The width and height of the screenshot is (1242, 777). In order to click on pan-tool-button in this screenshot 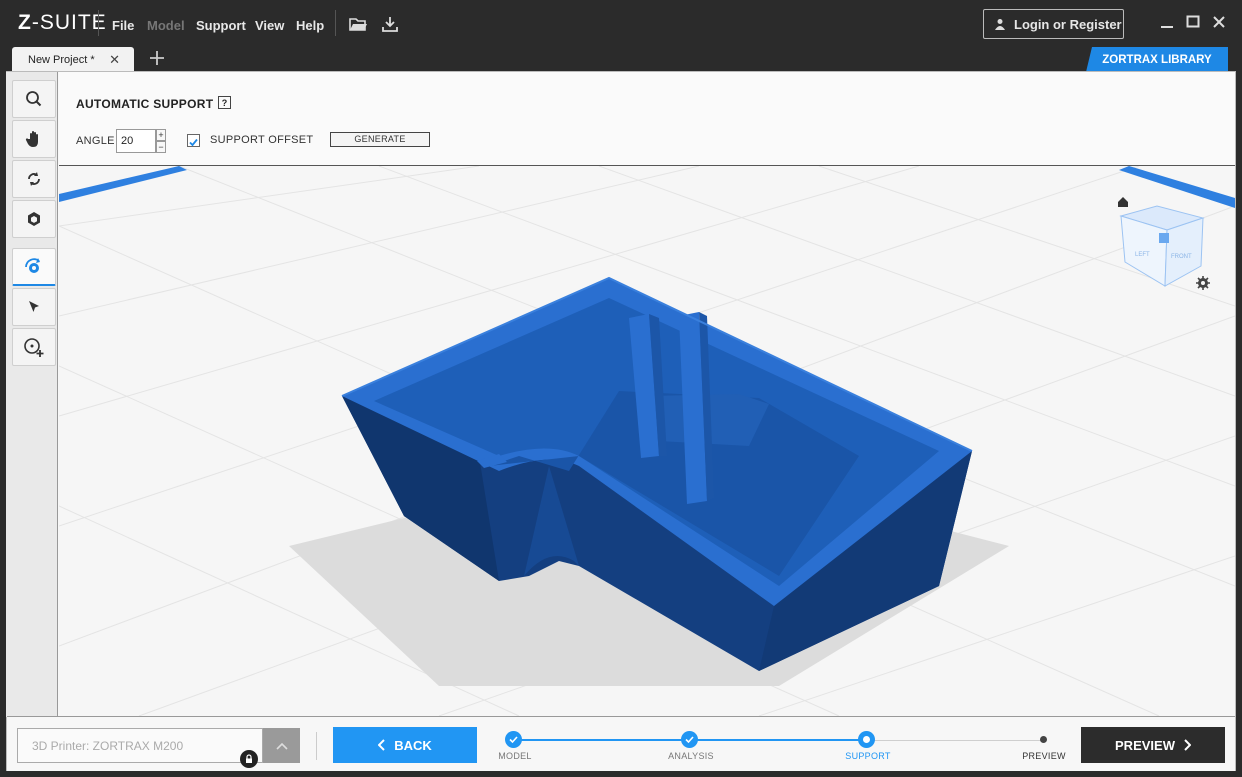, I will do `click(34, 139)`.